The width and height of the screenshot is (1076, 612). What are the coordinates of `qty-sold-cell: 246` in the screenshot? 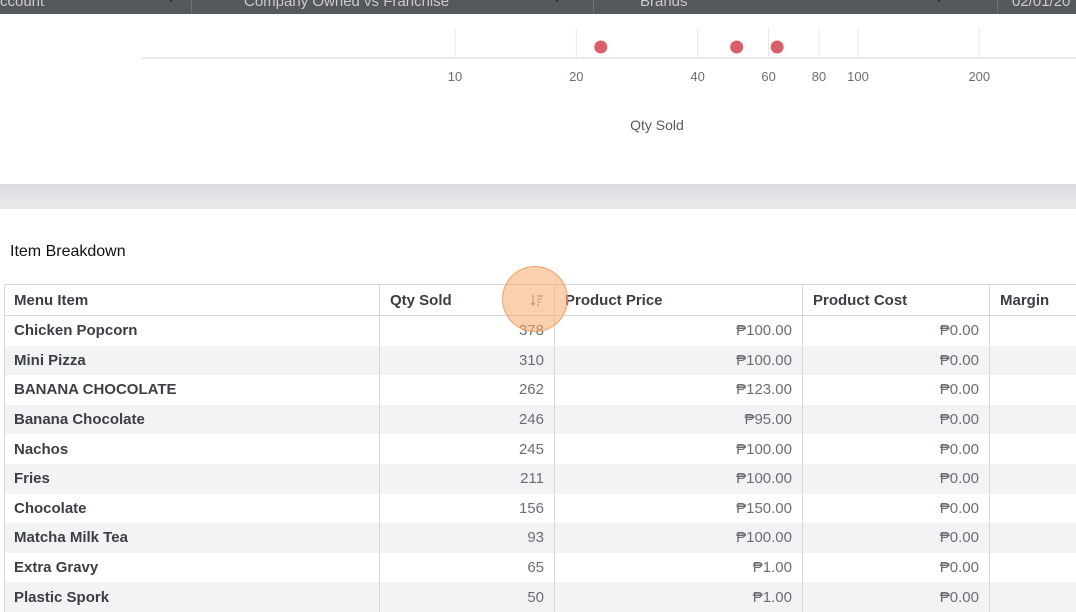 It's located at (466, 419).